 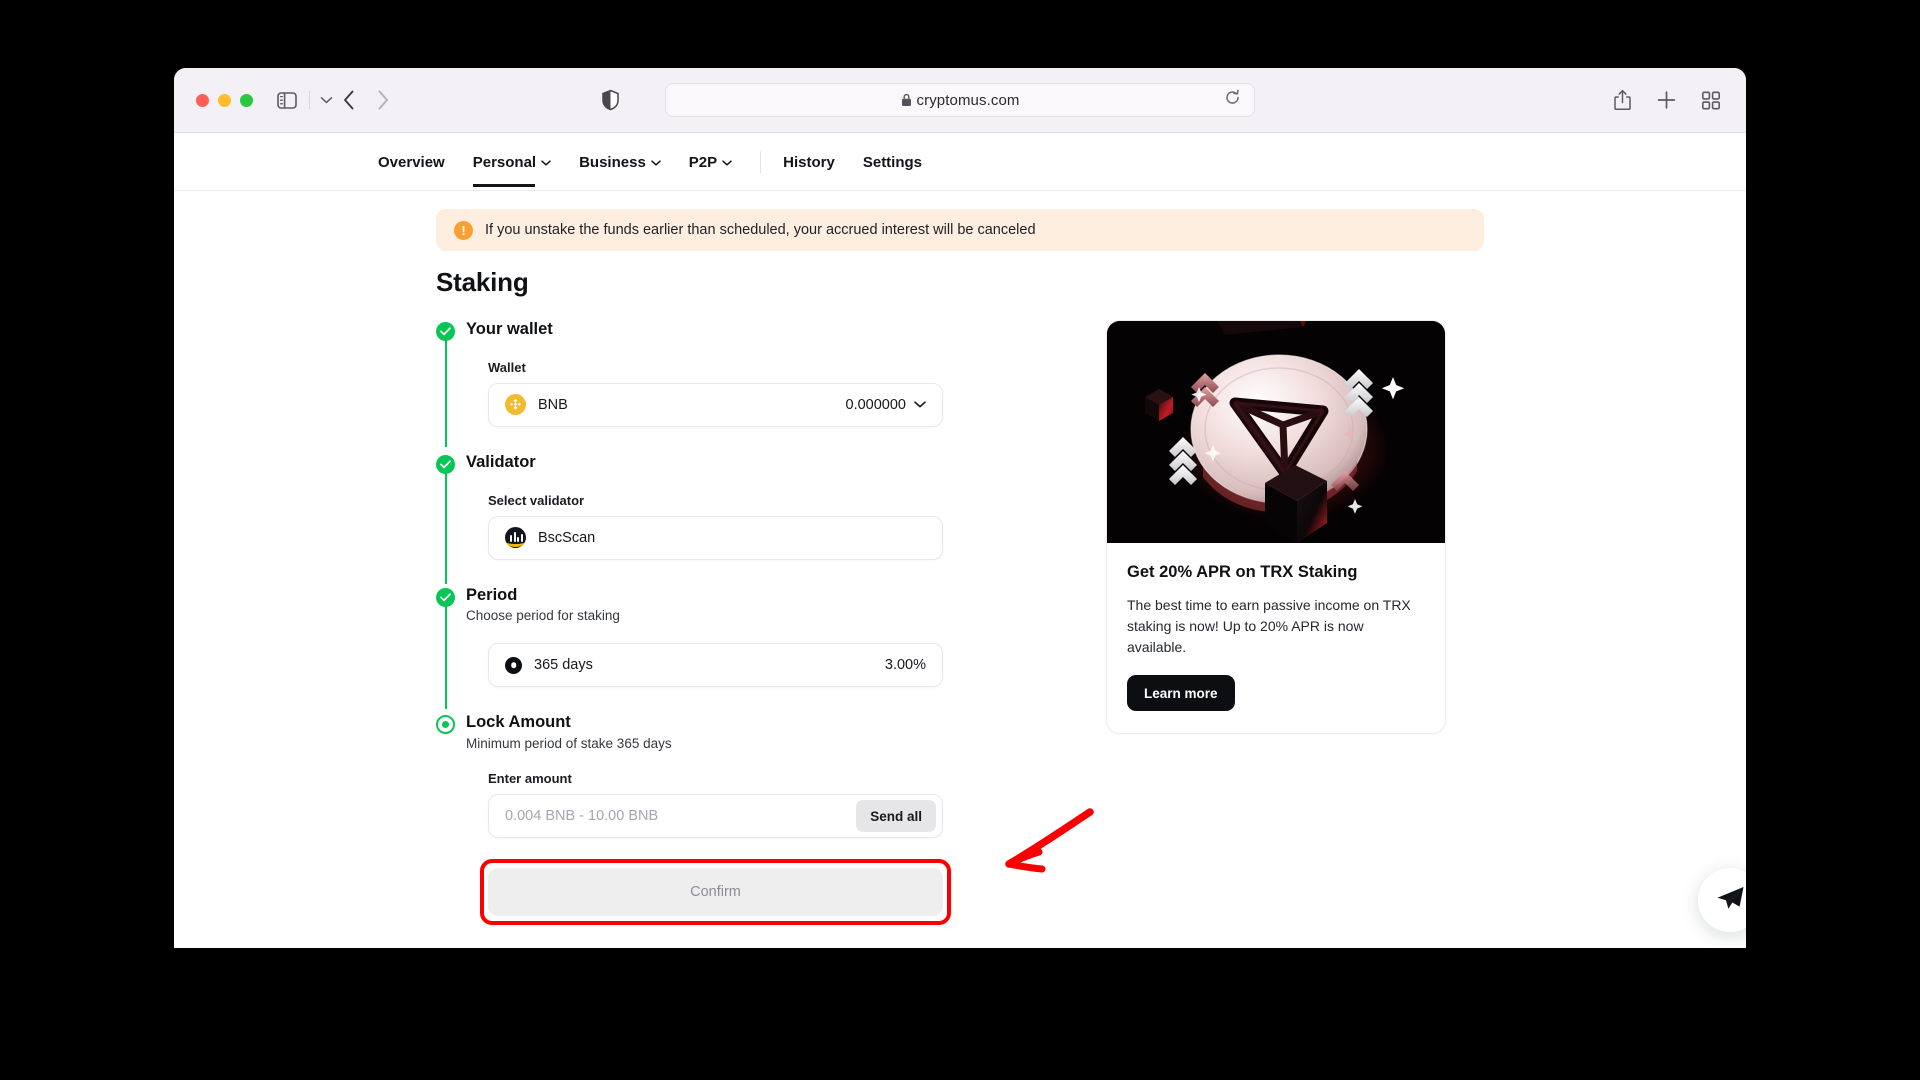 I want to click on step-active-icon, so click(x=445, y=725).